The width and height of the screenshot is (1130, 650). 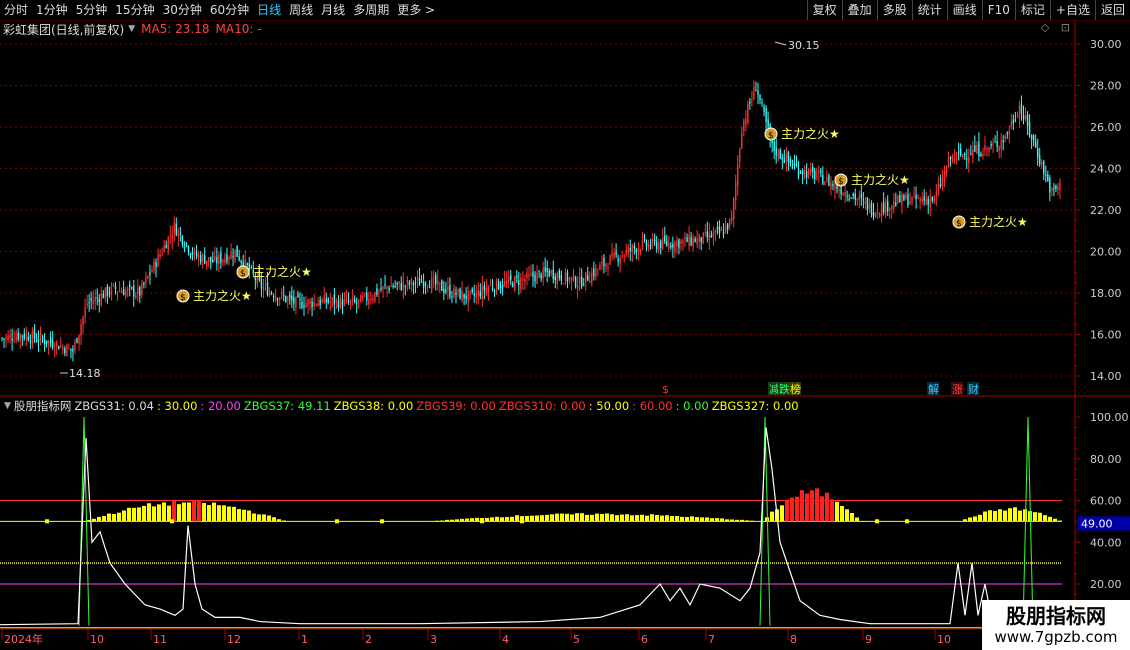 What do you see at coordinates (43, 406) in the screenshot?
I see `indicator-name: 股朋指标网` at bounding box center [43, 406].